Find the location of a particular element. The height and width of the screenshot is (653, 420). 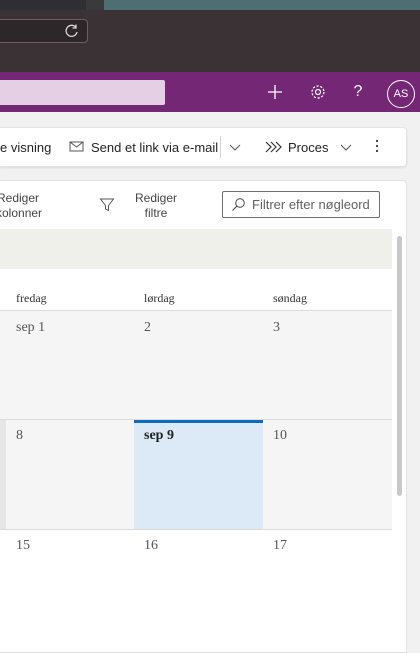

browser-tabstrip is located at coordinates (210, 5).